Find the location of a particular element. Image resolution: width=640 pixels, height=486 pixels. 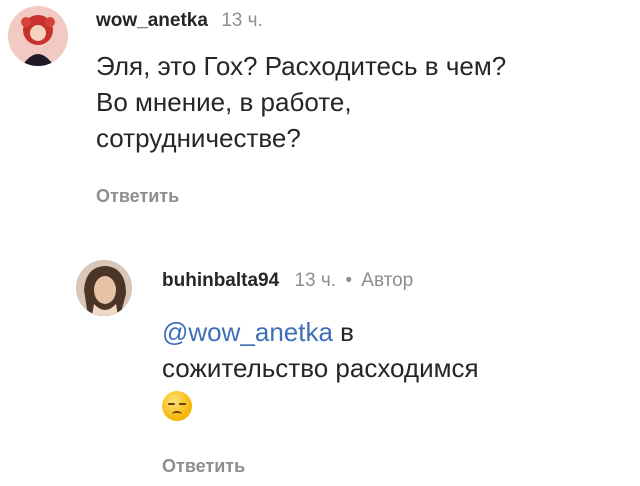

author-badge: Автор is located at coordinates (387, 280).